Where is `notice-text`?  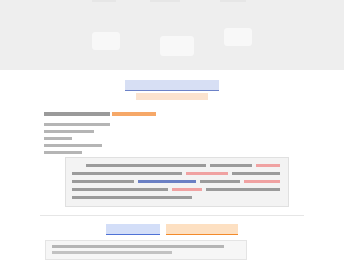
notice-text is located at coordinates (138, 246).